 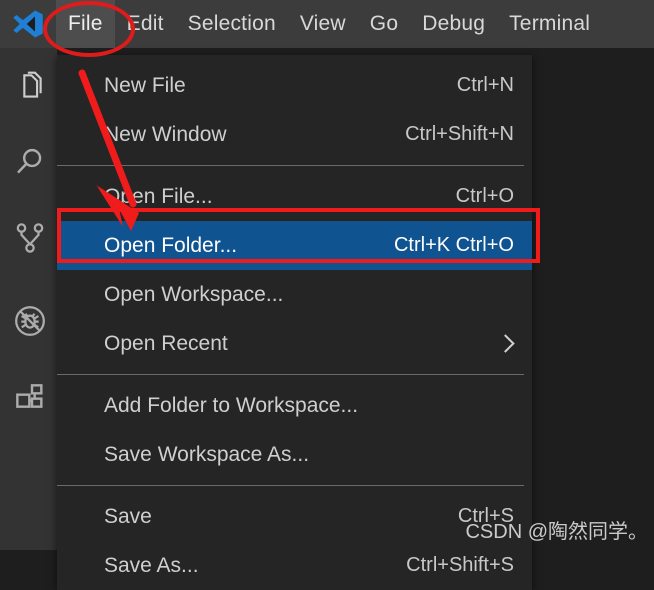 I want to click on menubar-item-label: File, so click(x=85, y=23).